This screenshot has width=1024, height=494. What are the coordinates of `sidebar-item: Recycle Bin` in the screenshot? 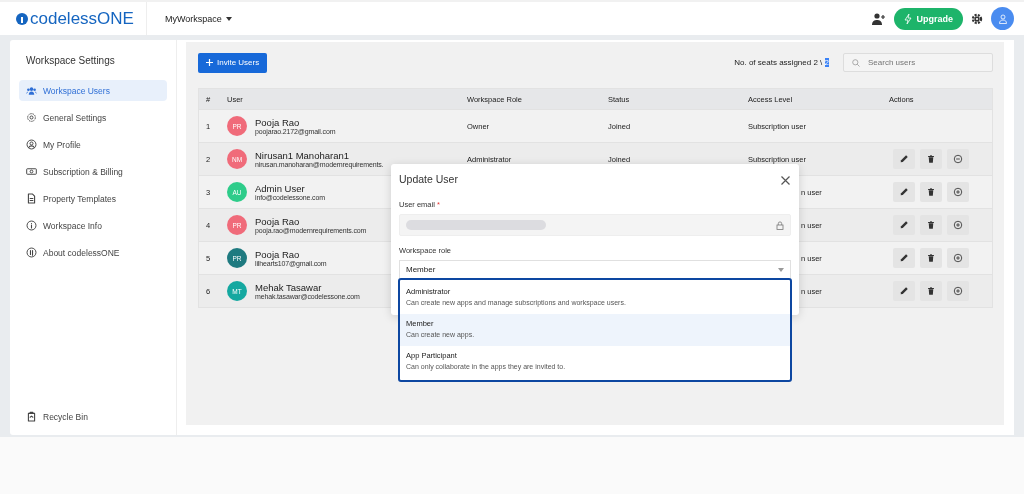 It's located at (93, 416).